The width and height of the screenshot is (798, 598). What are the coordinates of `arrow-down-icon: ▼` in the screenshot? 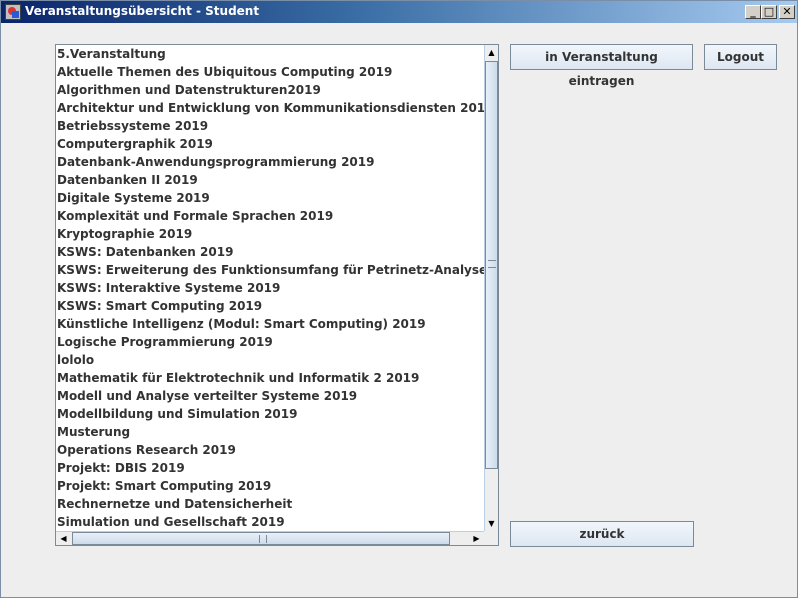 It's located at (491, 523).